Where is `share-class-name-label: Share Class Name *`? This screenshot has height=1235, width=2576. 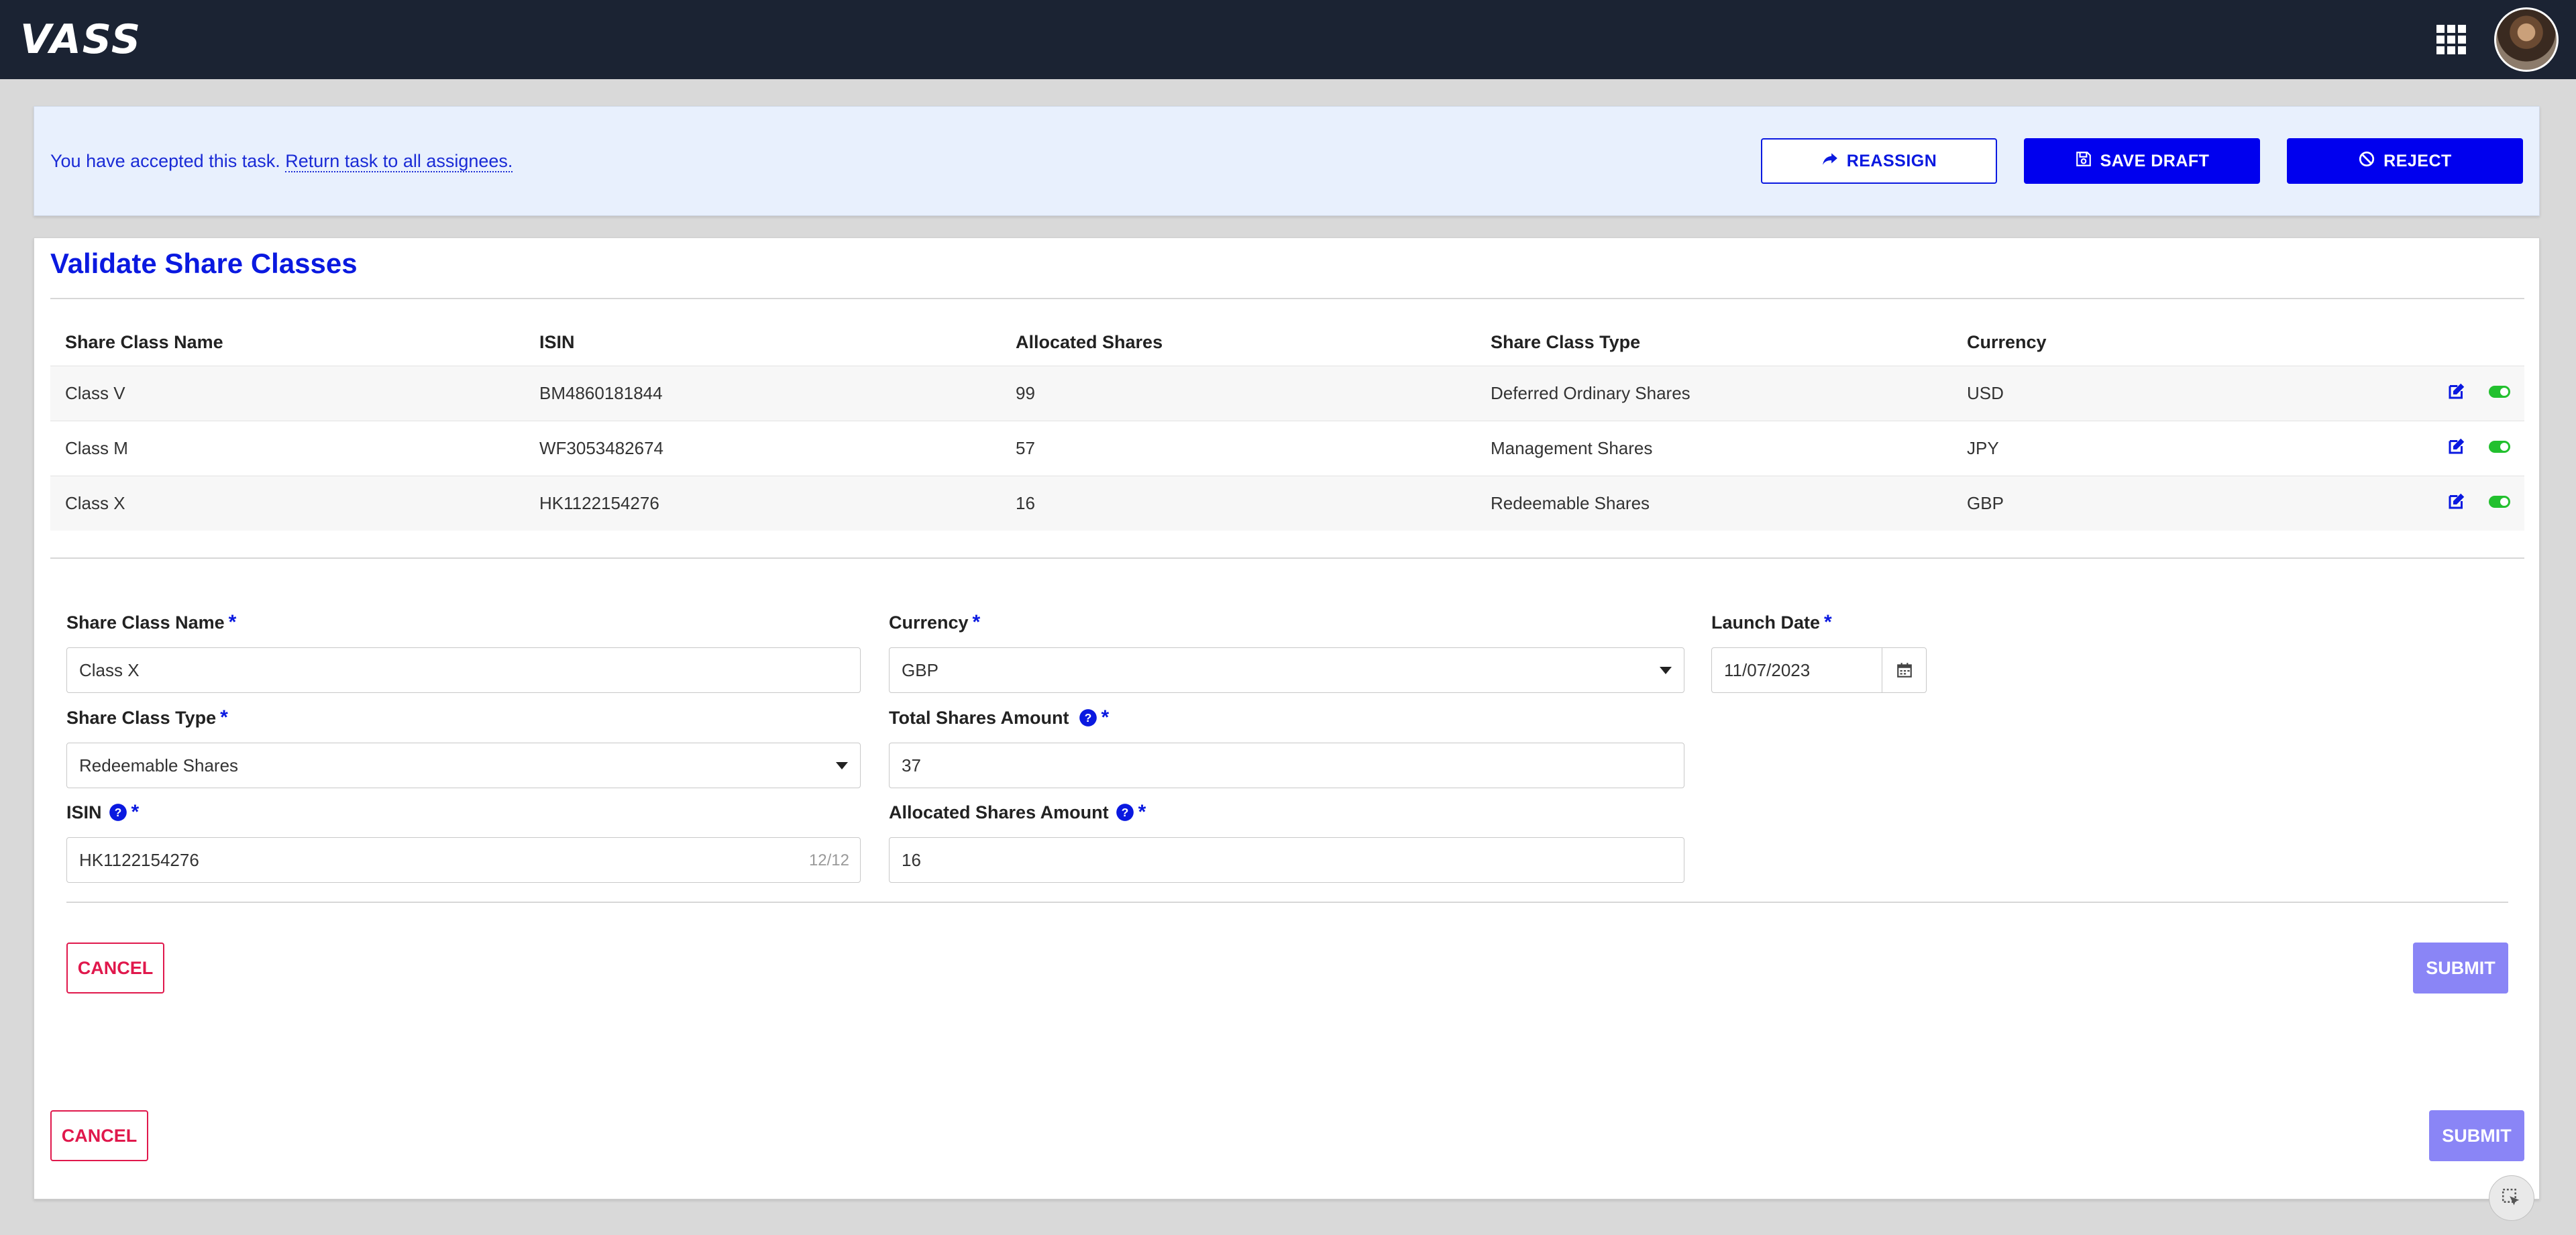
share-class-name-label: Share Class Name * is located at coordinates (151, 622).